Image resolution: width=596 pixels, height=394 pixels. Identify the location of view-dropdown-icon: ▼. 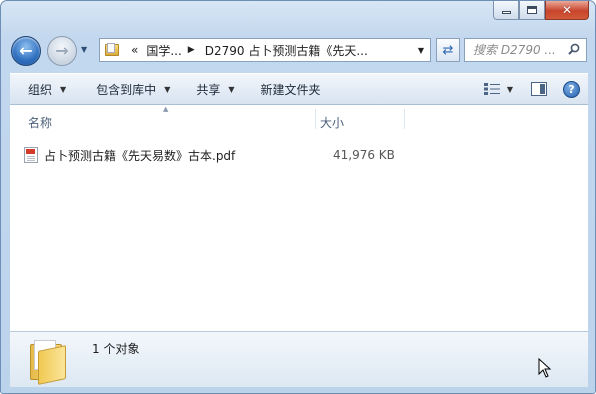
(510, 89).